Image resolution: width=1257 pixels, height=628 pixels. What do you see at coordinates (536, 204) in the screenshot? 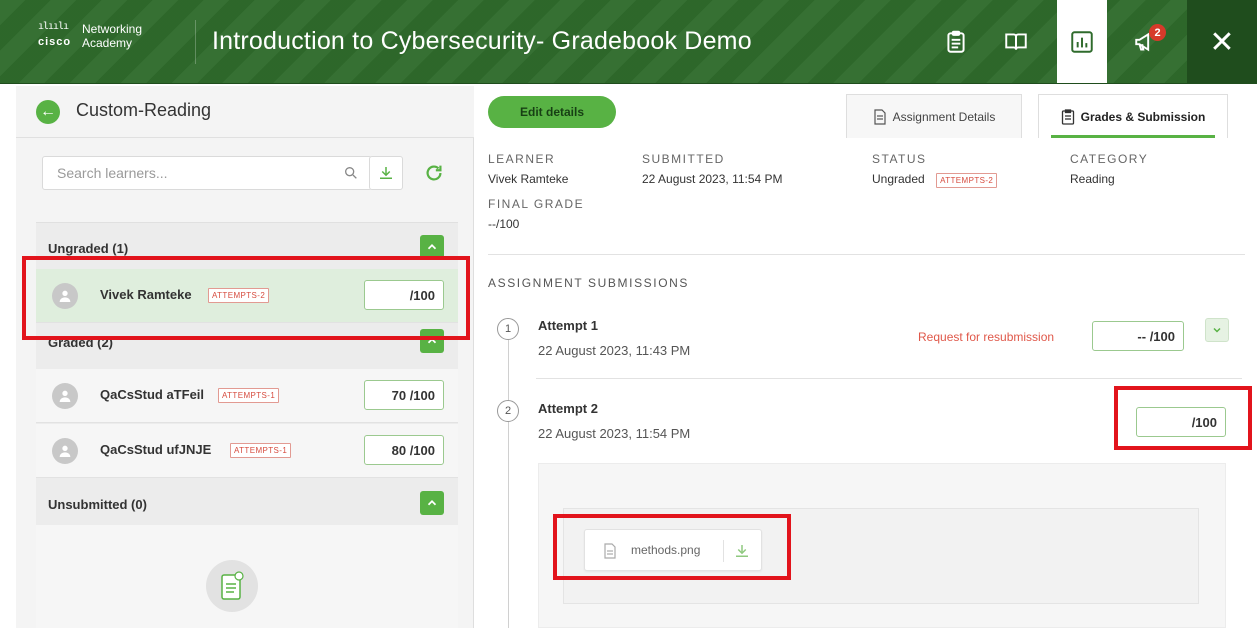
I see `info-key: FINAL GRADE` at bounding box center [536, 204].